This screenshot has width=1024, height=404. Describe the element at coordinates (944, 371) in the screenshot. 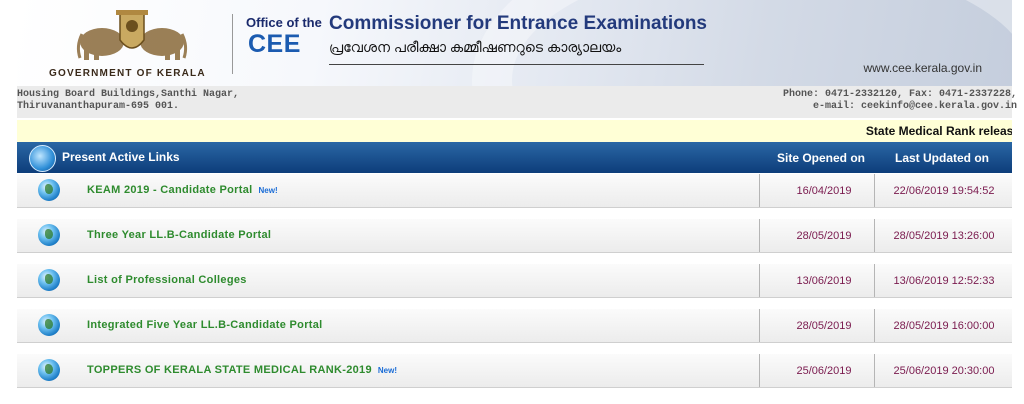

I see `updated-date: 25/06/2019 20:30:00` at that location.